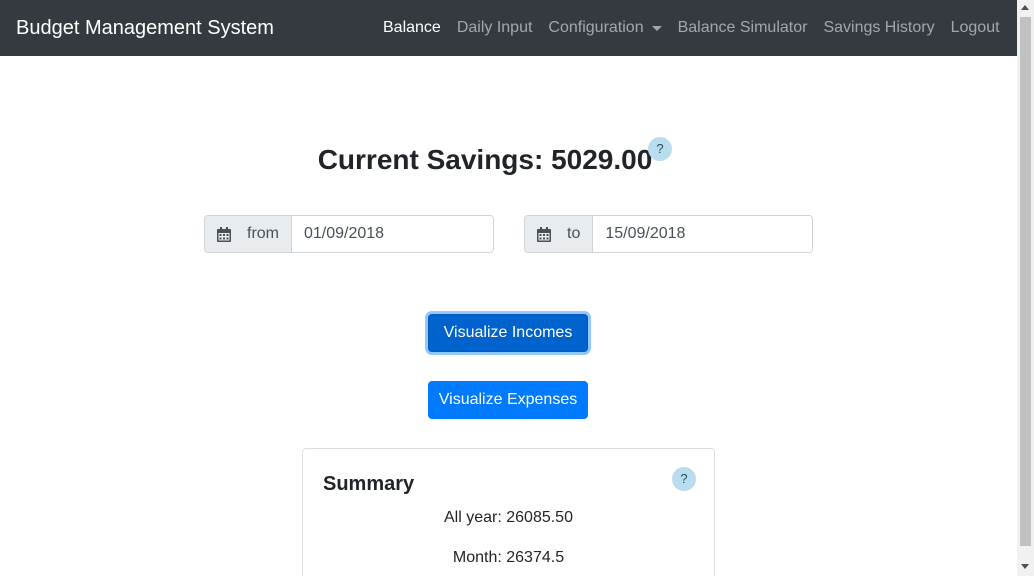 The image size is (1034, 576). What do you see at coordinates (660, 149) in the screenshot?
I see `savings-help-button: ?` at bounding box center [660, 149].